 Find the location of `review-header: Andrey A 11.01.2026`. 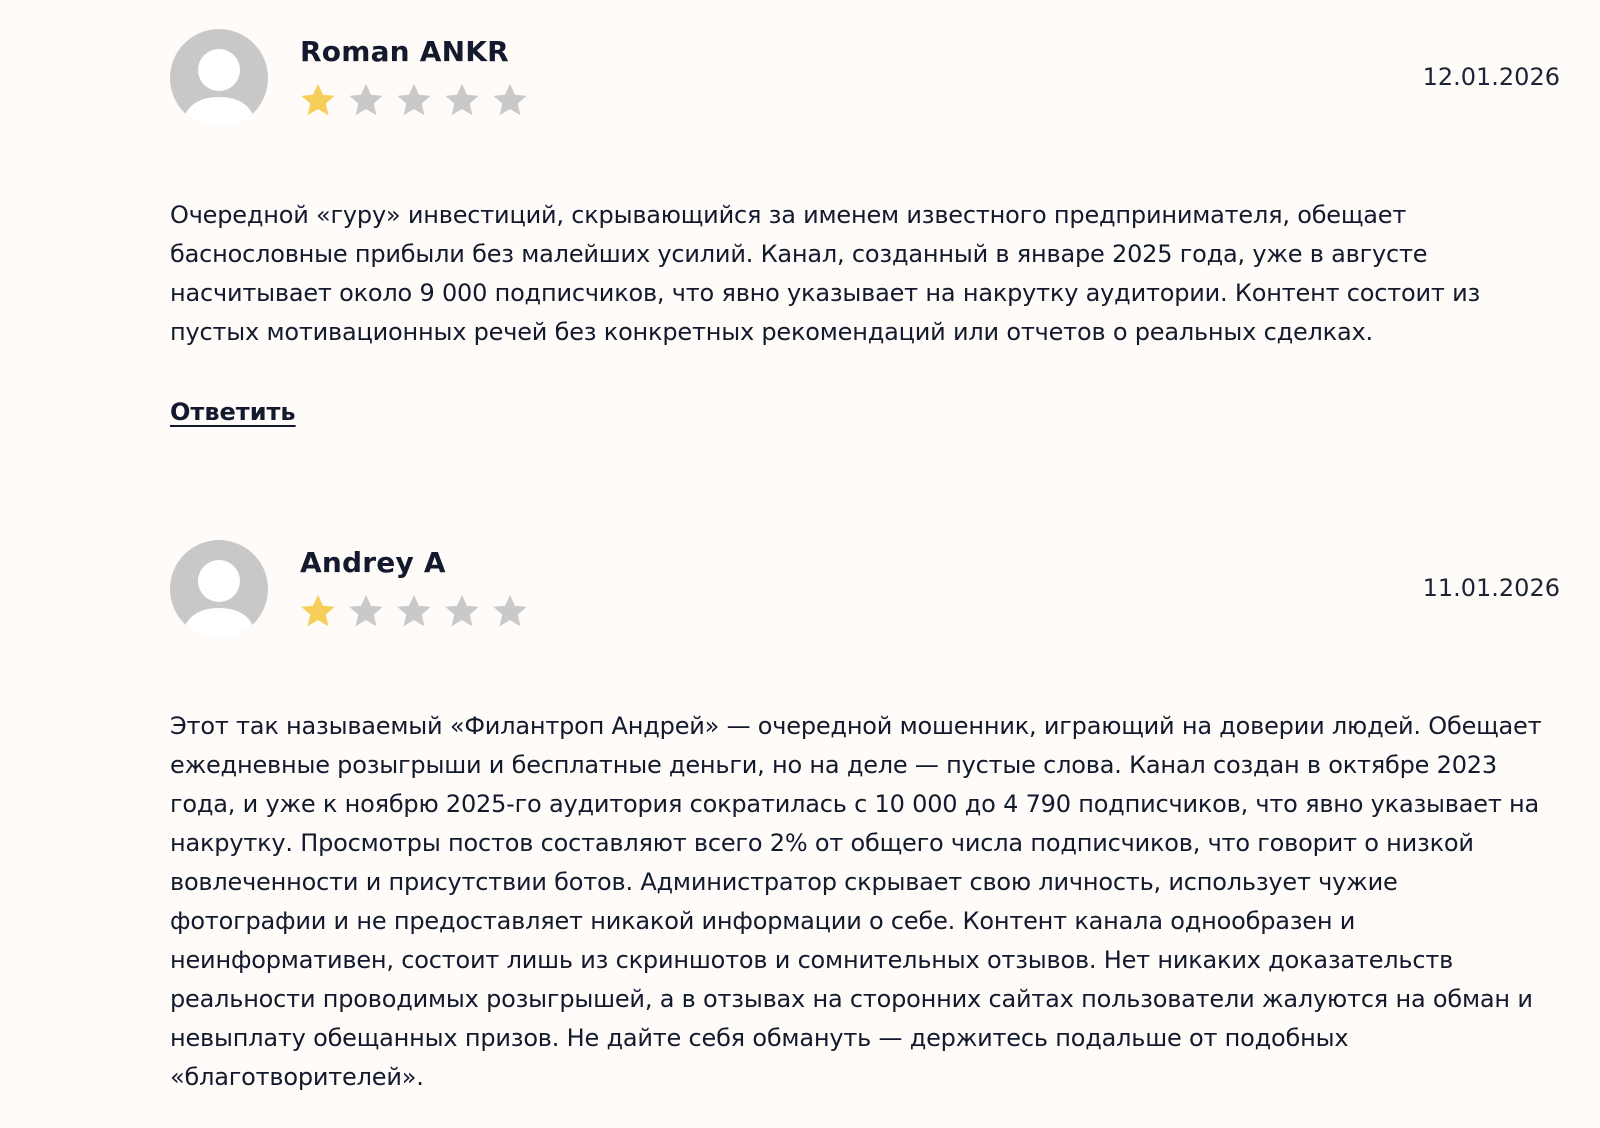

review-header: Andrey A 11.01.2026 is located at coordinates (865, 590).